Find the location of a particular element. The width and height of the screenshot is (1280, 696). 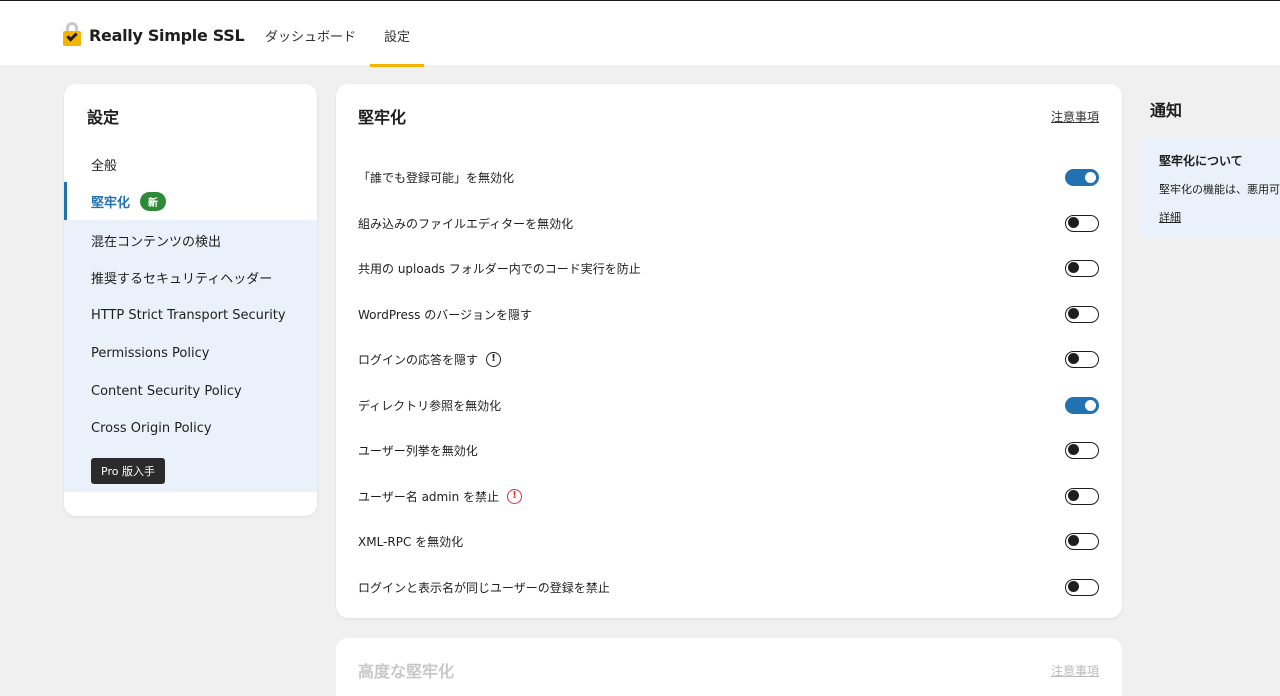

setting-label: ユーザー名 admin を禁止 ! is located at coordinates (440, 496).